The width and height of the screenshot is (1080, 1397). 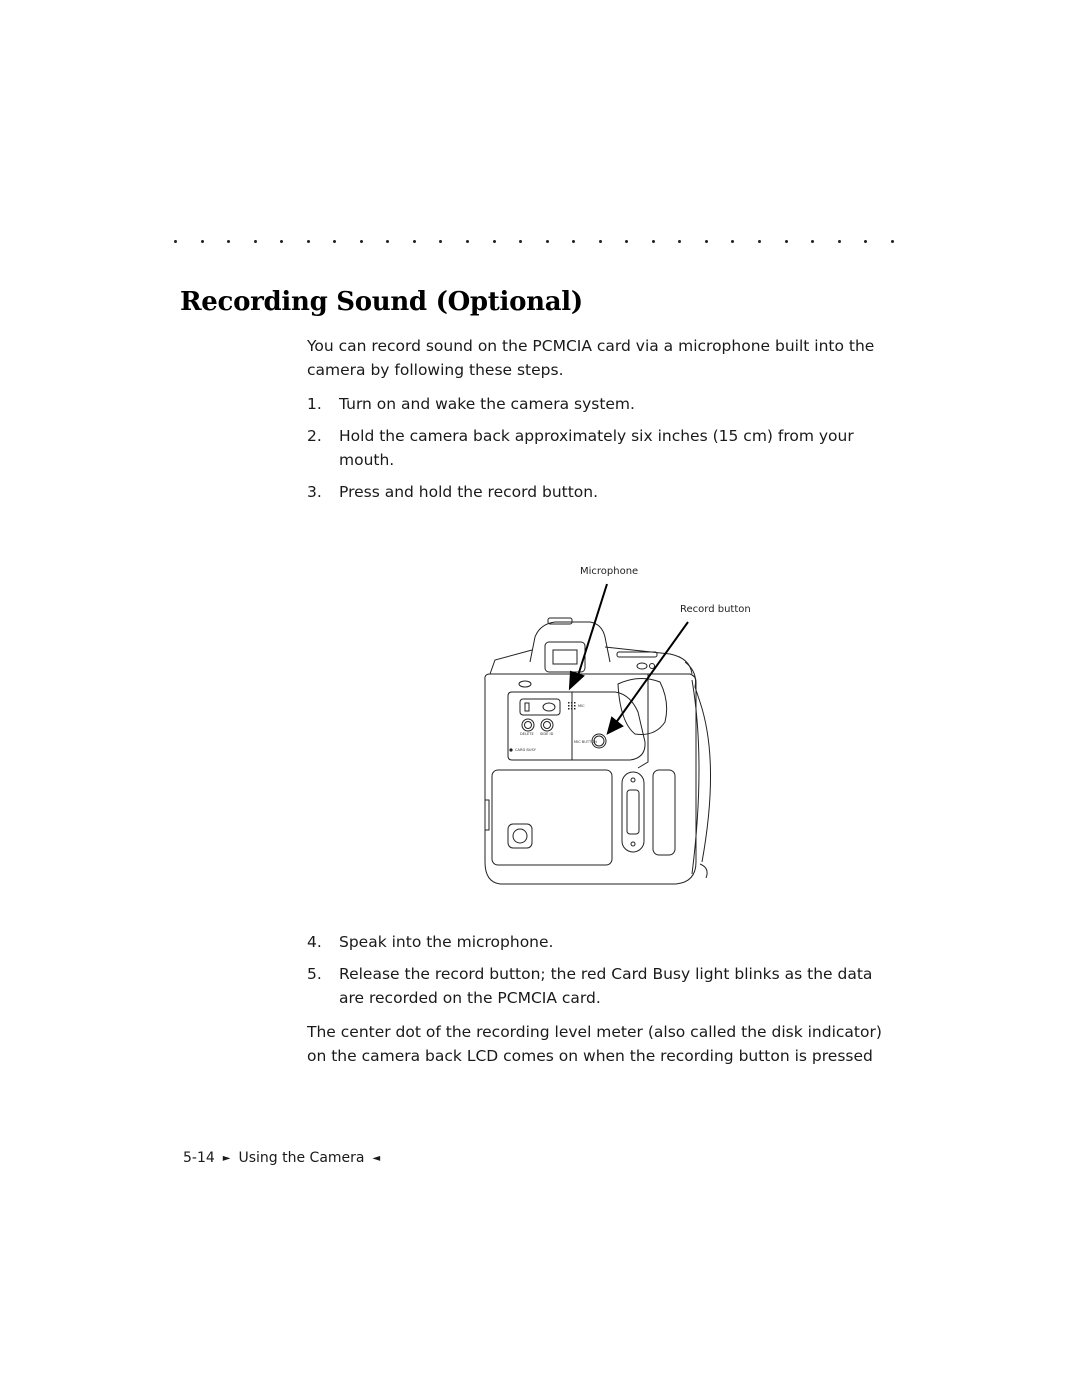 What do you see at coordinates (591, 633) in the screenshot?
I see `microphone-arrow` at bounding box center [591, 633].